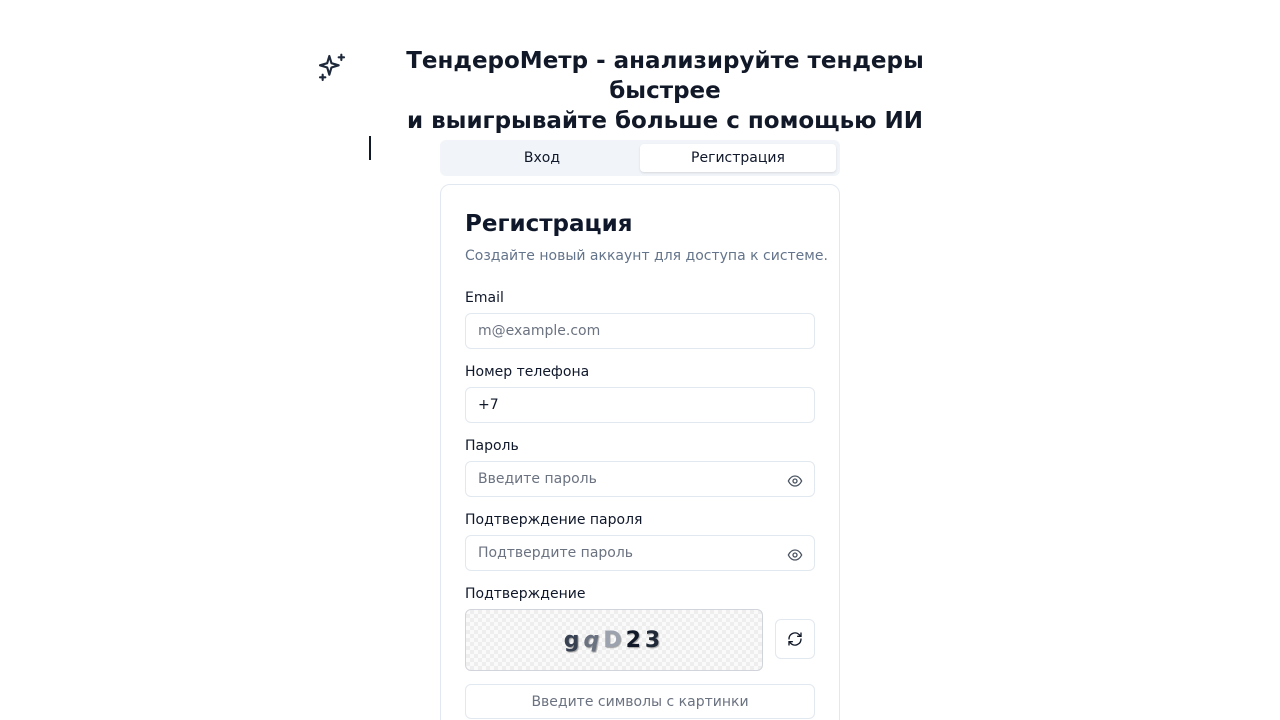 This screenshot has width=1280, height=720. I want to click on tab-register: Регистрация, so click(738, 158).